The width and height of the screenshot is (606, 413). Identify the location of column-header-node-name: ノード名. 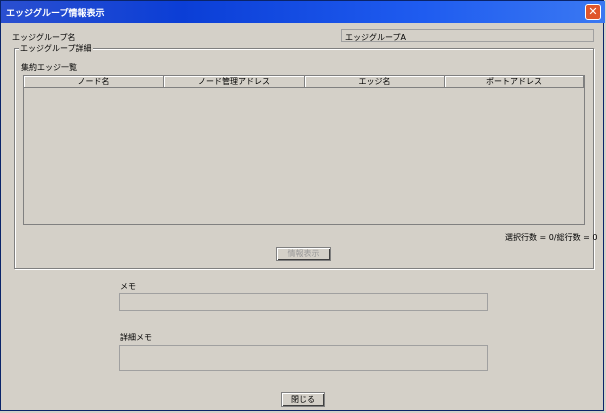
(94, 82).